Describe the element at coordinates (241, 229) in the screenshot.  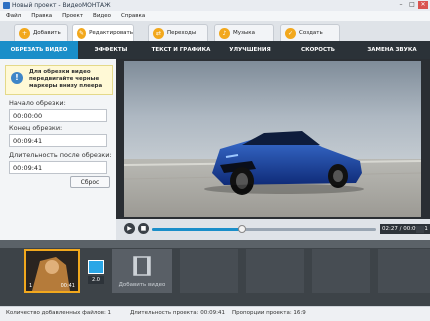
I see `seek-handle` at that location.